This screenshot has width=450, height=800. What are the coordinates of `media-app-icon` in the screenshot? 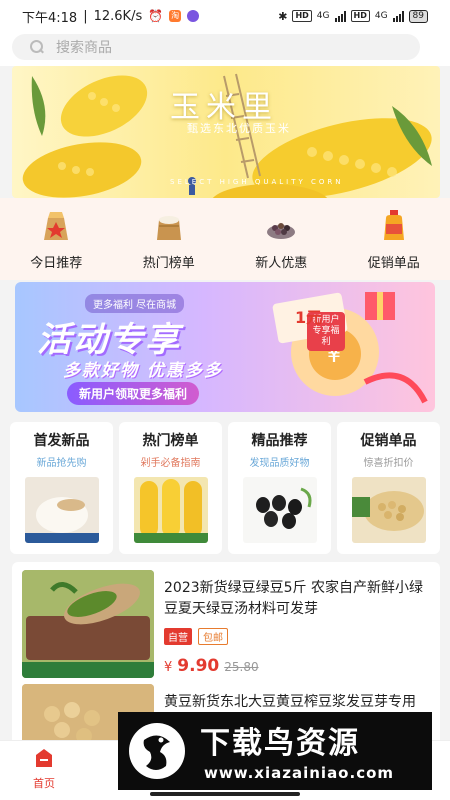 It's located at (193, 16).